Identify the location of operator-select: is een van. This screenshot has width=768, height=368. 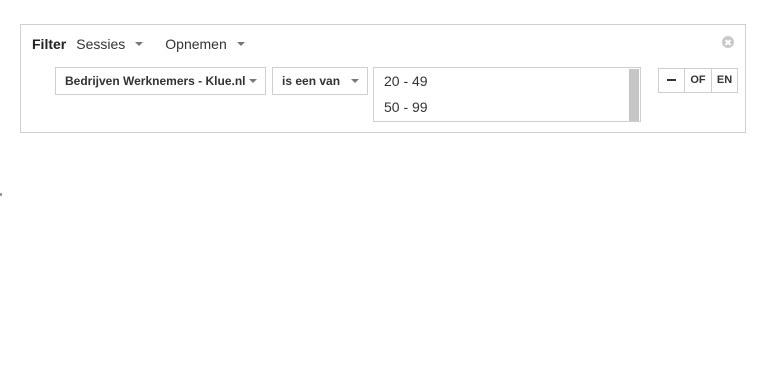
(320, 81).